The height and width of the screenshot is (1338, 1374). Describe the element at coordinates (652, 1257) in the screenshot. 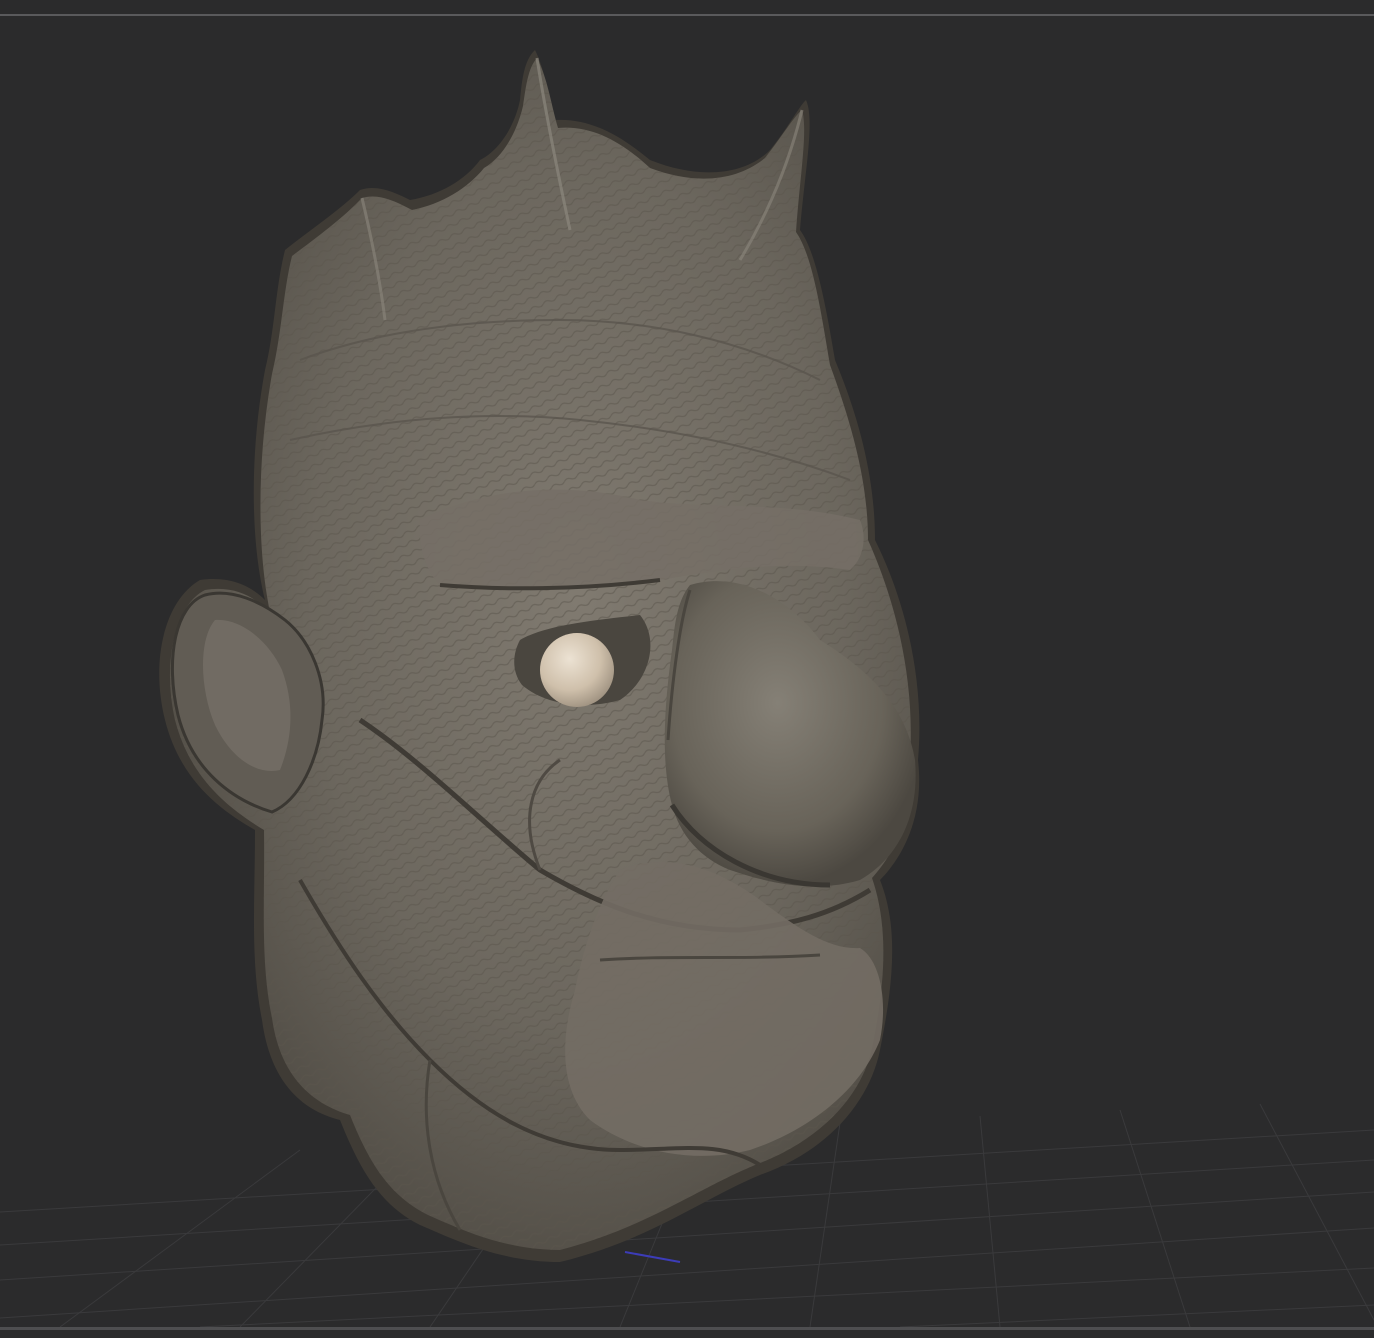

I see `axis-indicator` at that location.